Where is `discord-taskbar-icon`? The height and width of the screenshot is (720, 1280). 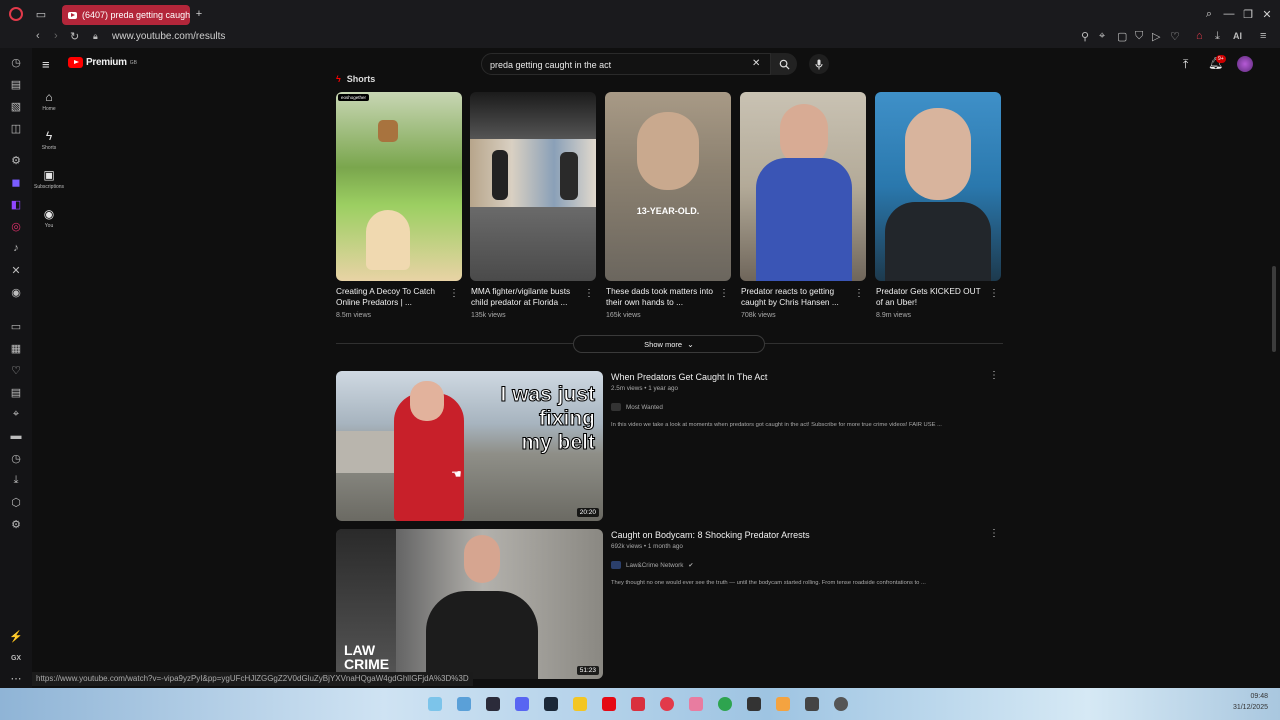
discord-taskbar-icon is located at coordinates (522, 704).